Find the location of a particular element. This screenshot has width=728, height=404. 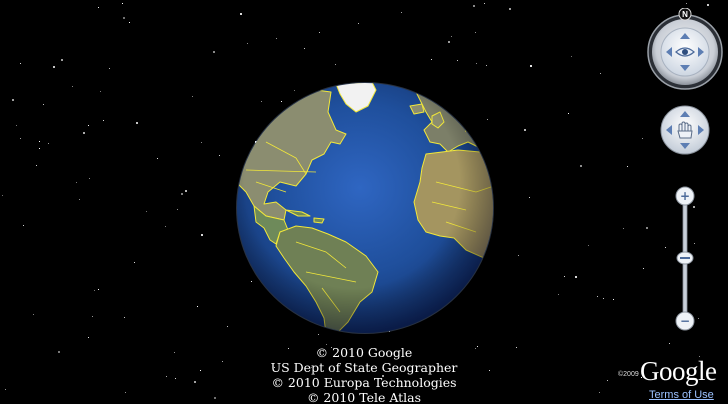

move-control is located at coordinates (685, 130).